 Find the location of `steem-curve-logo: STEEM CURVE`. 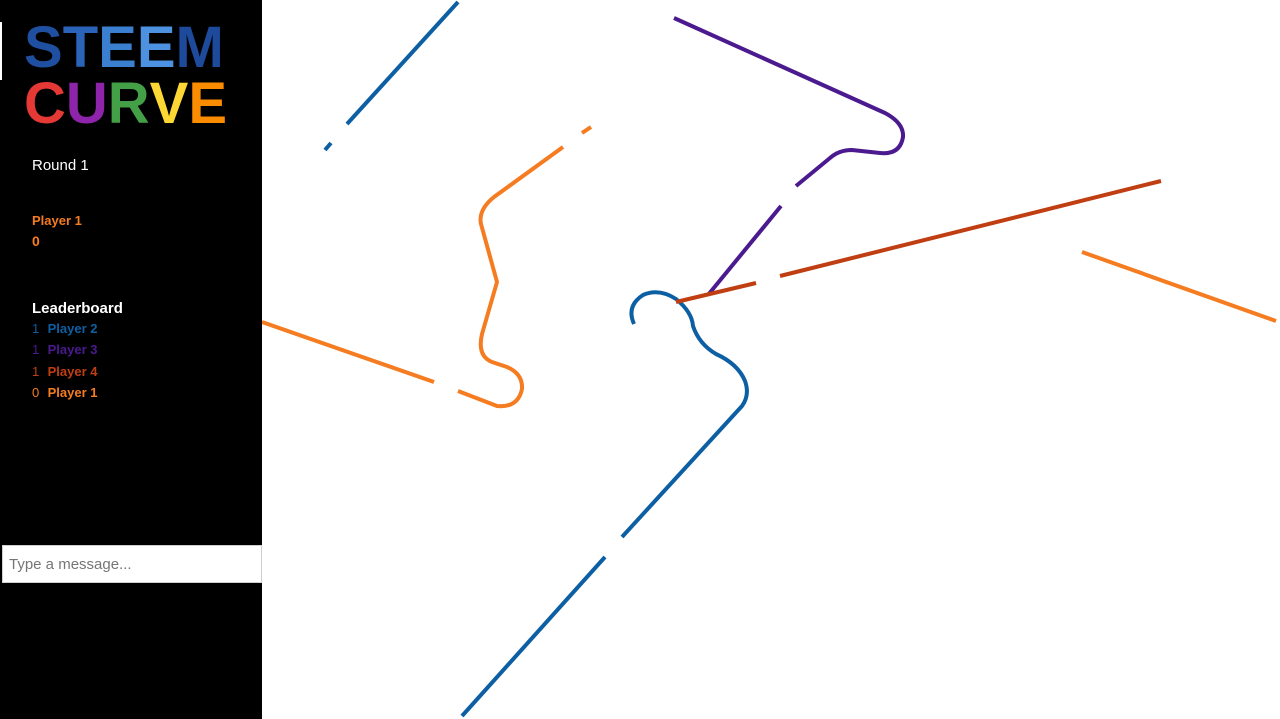

steem-curve-logo: STEEM CURVE is located at coordinates (131, 75).